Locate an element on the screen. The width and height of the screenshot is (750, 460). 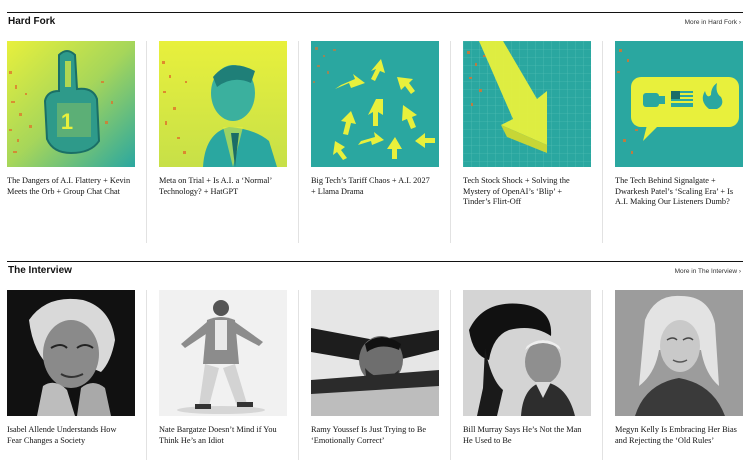
svg-text: 1 is located at coordinates (67, 121).